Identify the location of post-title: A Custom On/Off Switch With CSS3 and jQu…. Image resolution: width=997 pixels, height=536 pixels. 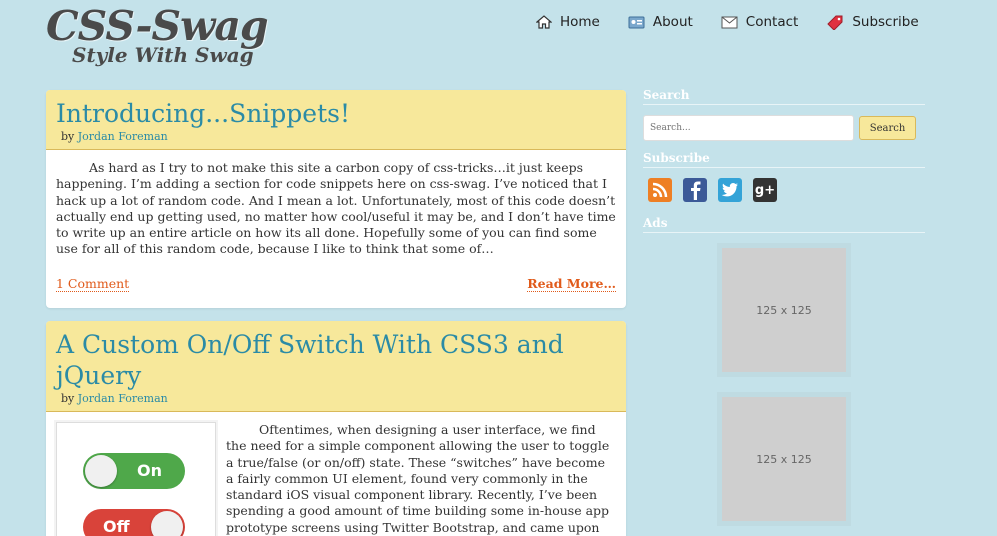
(336, 360).